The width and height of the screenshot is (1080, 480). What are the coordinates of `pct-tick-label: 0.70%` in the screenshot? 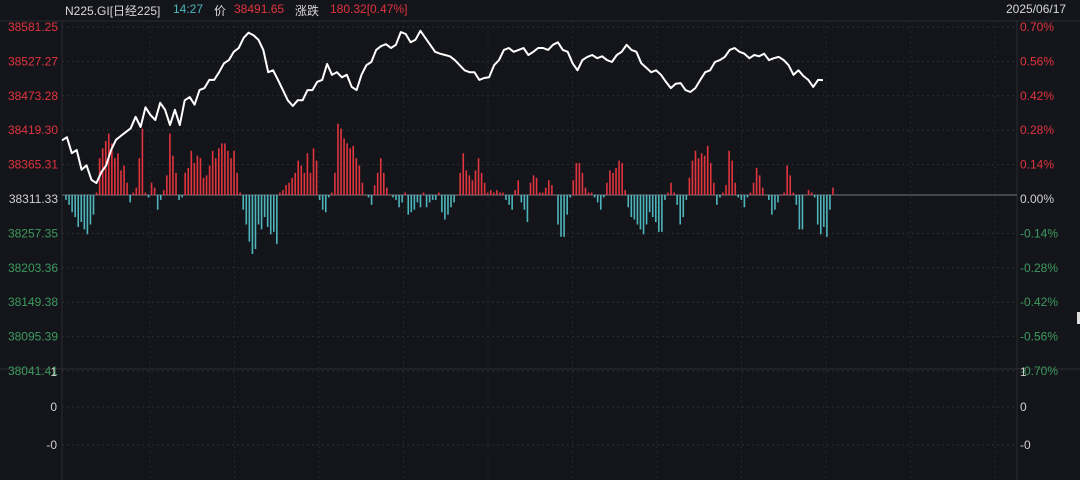 It's located at (1037, 27).